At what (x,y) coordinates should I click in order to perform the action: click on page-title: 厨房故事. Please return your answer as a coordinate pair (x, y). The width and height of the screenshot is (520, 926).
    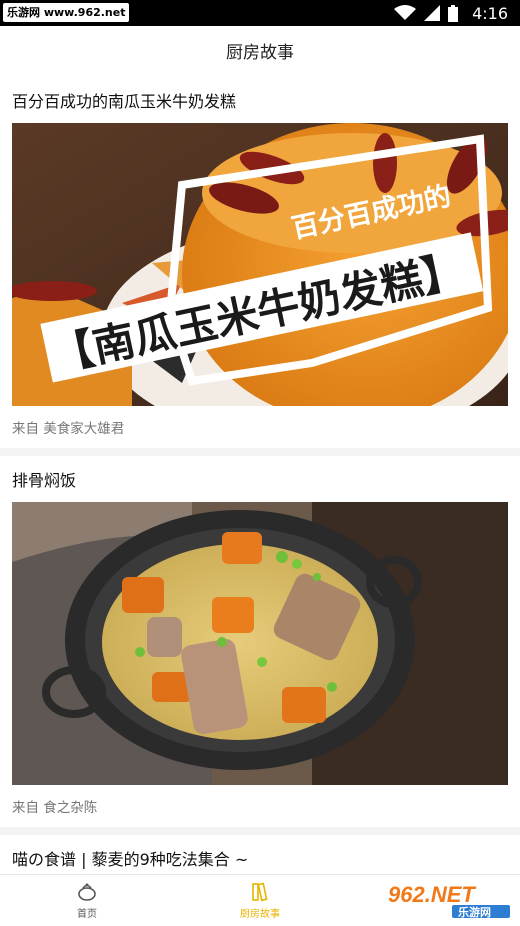
    Looking at the image, I should click on (260, 52).